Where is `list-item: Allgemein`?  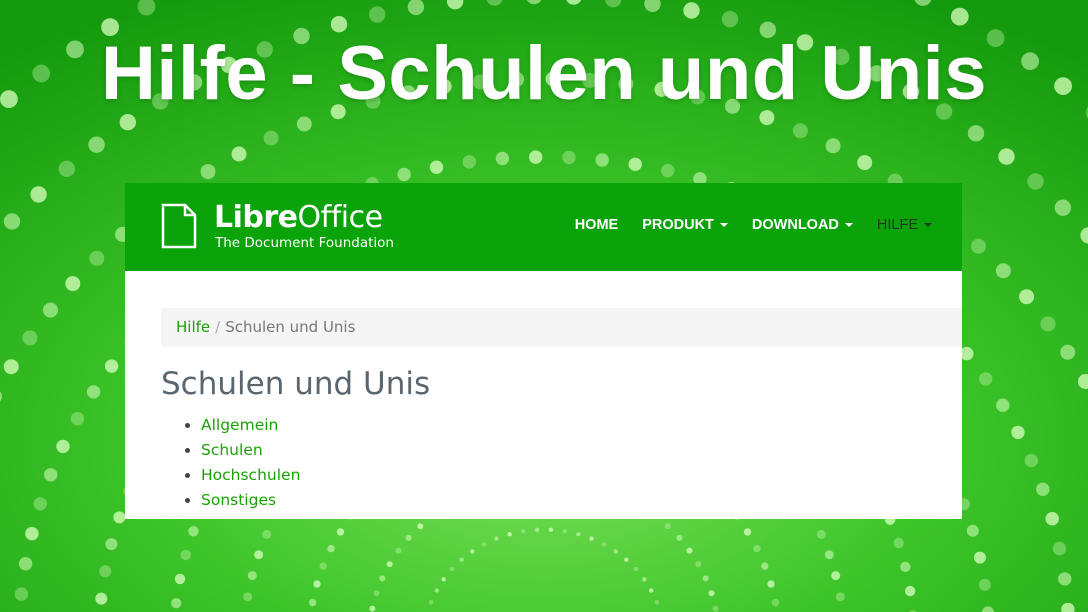 list-item: Allgemein is located at coordinates (250, 425).